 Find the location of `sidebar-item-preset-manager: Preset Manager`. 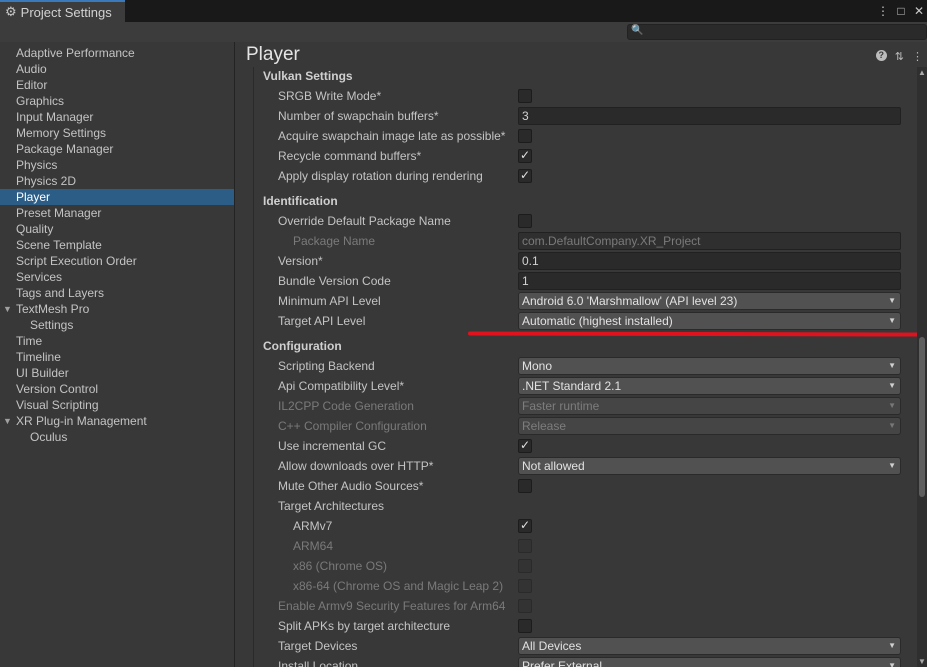

sidebar-item-preset-manager: Preset Manager is located at coordinates (117, 213).